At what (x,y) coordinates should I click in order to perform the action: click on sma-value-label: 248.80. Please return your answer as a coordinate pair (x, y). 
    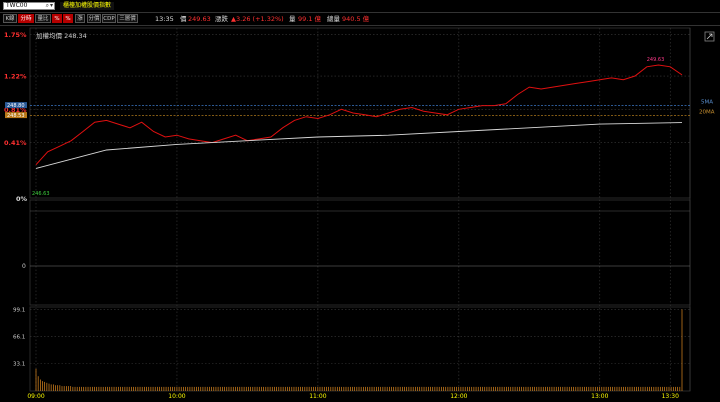
    Looking at the image, I should click on (16, 106).